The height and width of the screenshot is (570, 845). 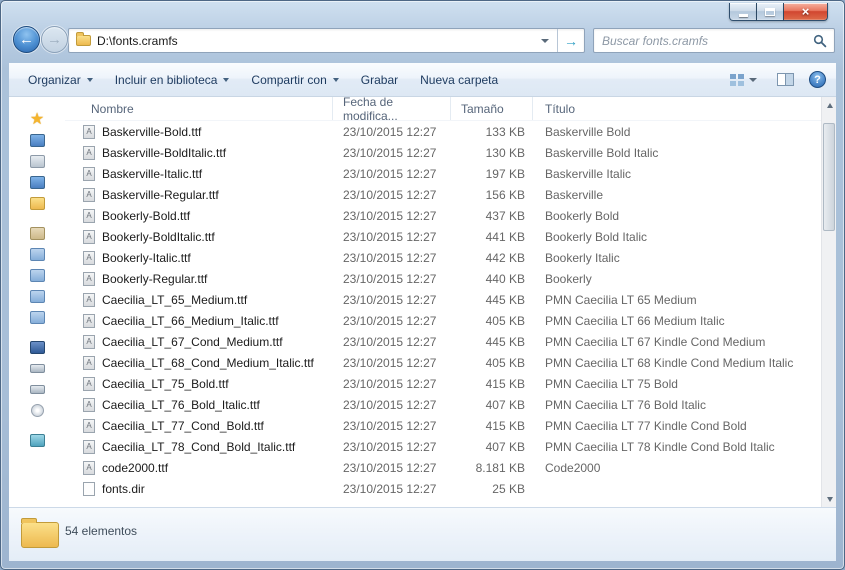 What do you see at coordinates (545, 40) in the screenshot?
I see `address-dropdown-icon` at bounding box center [545, 40].